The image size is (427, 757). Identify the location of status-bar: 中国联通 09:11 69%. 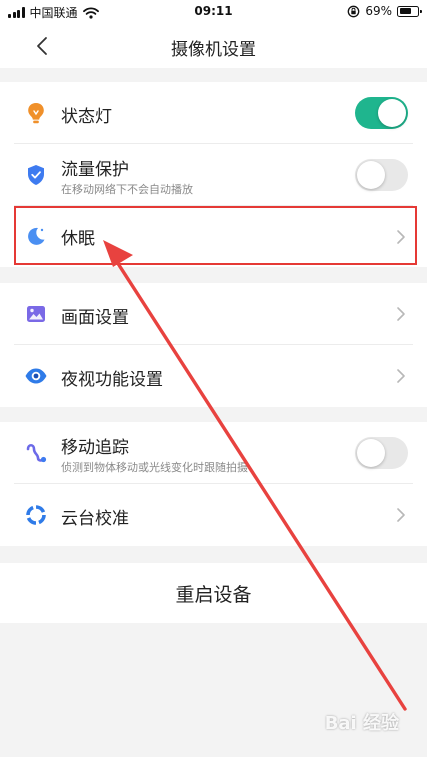
(213, 12).